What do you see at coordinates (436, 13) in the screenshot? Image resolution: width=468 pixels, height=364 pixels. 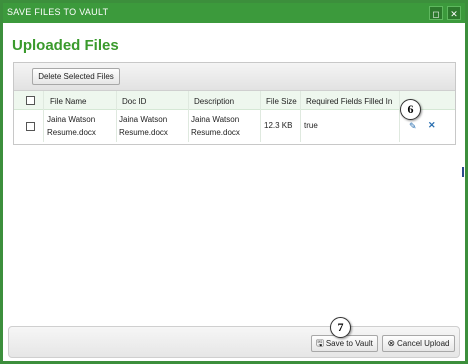 I see `maximize-button: ◻` at bounding box center [436, 13].